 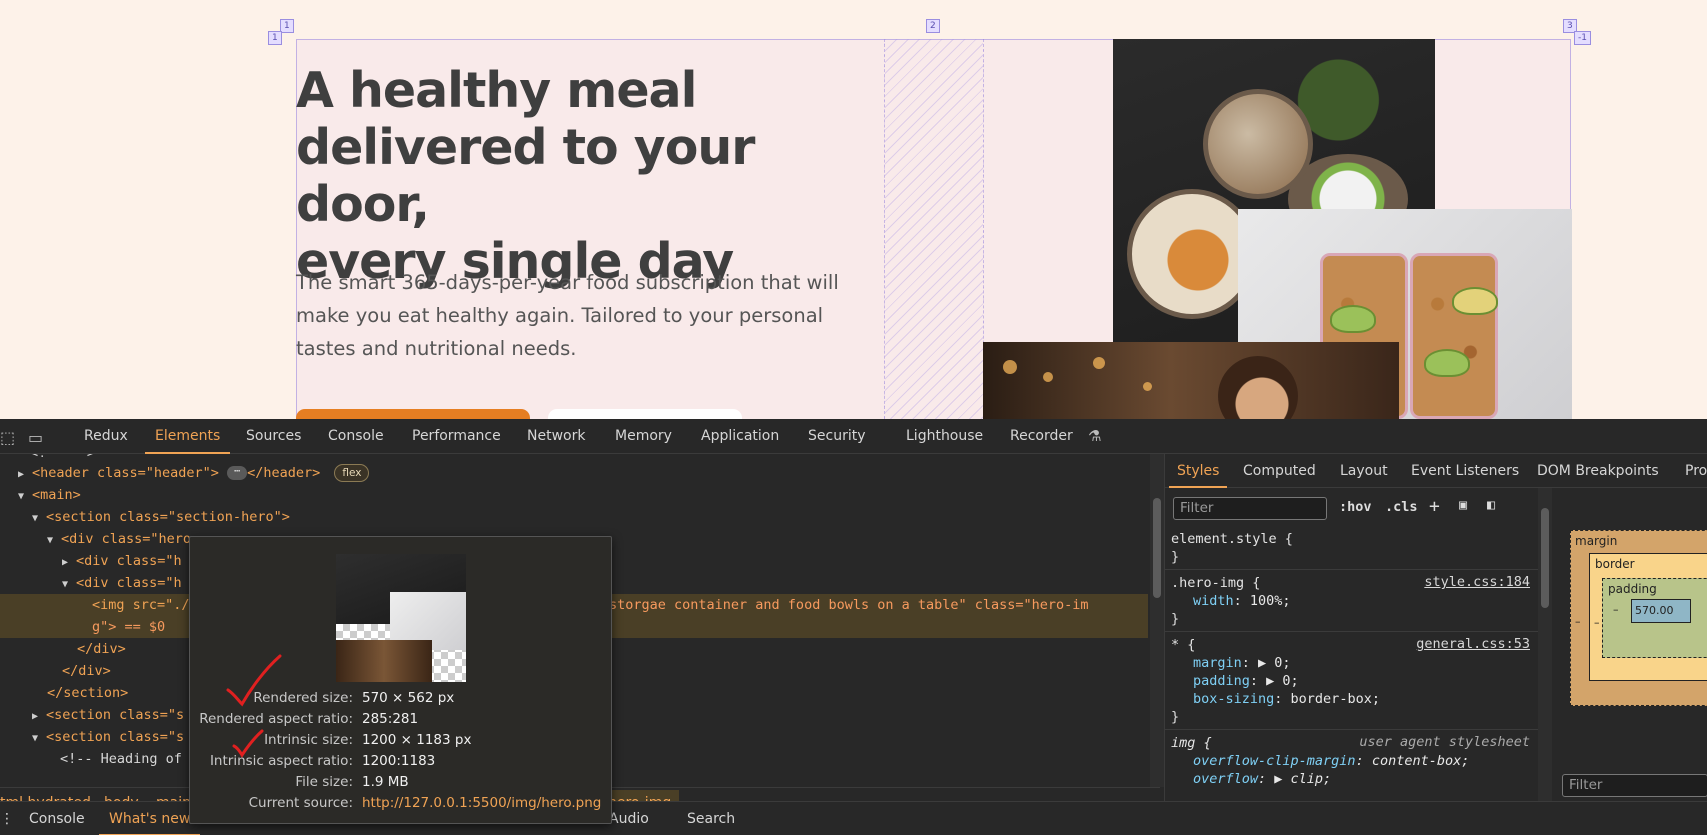 I want to click on image-source-link: http://127.0.0.1:5500/img/hero.png, so click(x=481, y=803).